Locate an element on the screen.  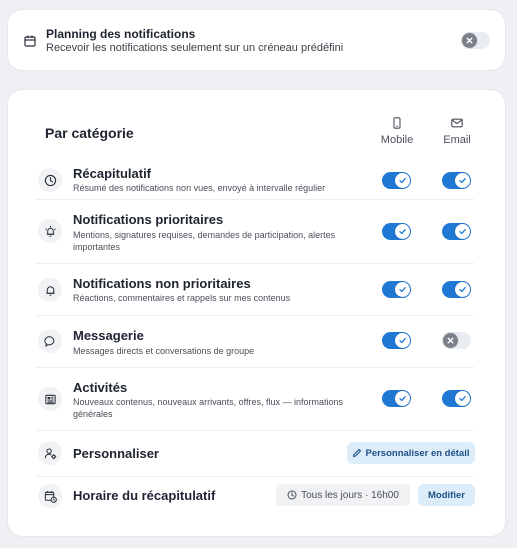
modify-schedule-button: Modifier is located at coordinates (446, 495).